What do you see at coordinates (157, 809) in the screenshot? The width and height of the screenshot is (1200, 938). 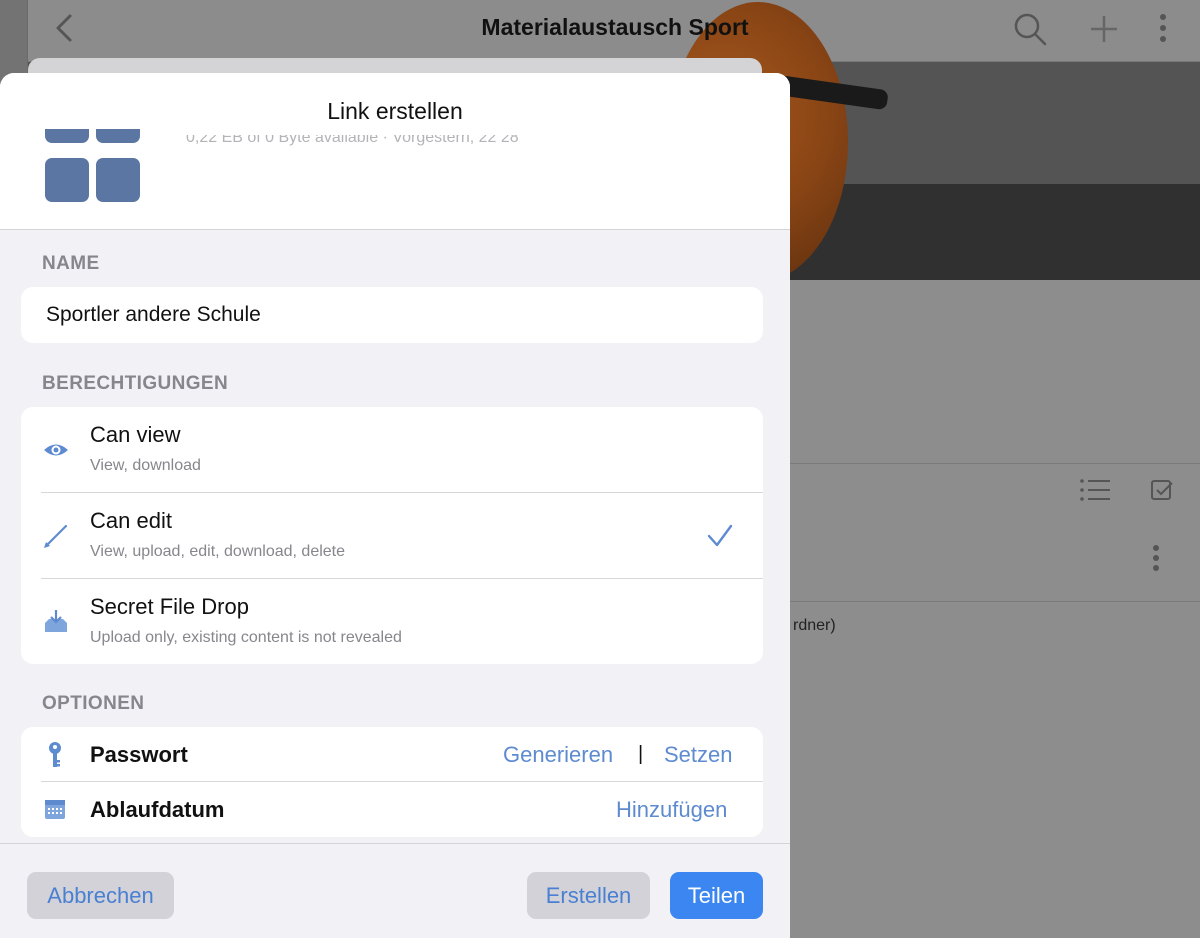 I see `option-title: Ablaufdatum` at bounding box center [157, 809].